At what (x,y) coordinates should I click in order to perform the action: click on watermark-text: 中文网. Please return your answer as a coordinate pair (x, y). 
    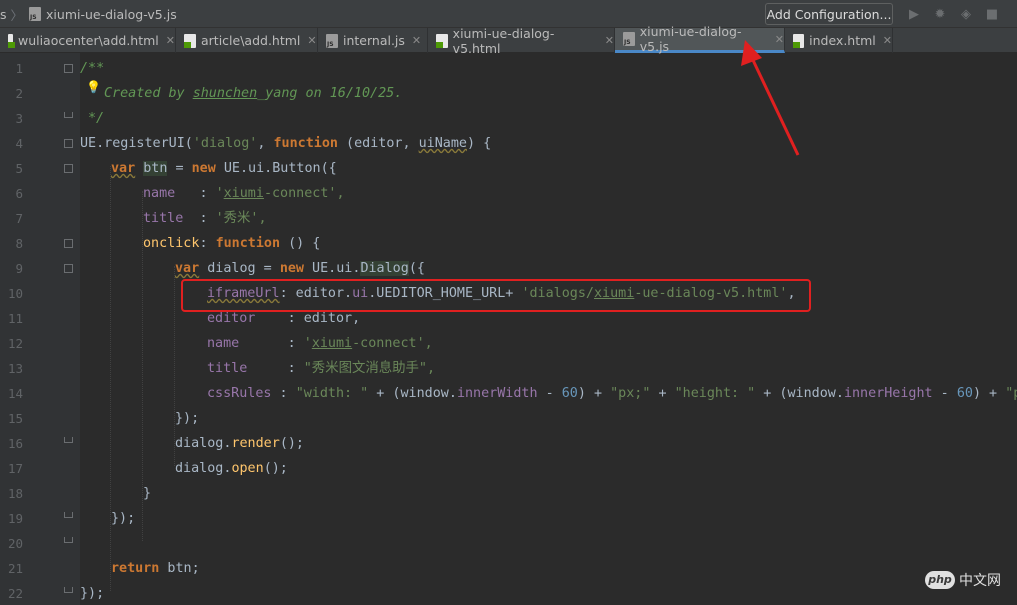
    Looking at the image, I should click on (980, 581).